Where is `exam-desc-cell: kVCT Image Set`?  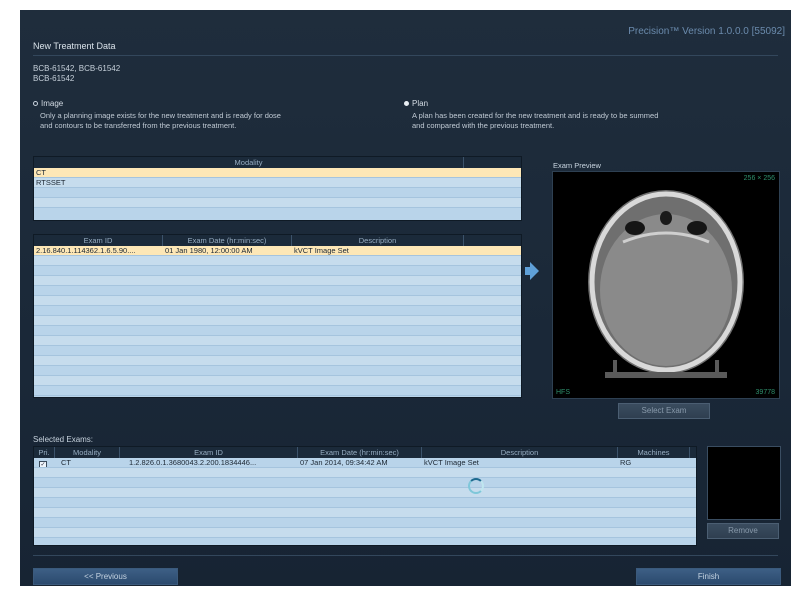 exam-desc-cell: kVCT Image Set is located at coordinates (321, 250).